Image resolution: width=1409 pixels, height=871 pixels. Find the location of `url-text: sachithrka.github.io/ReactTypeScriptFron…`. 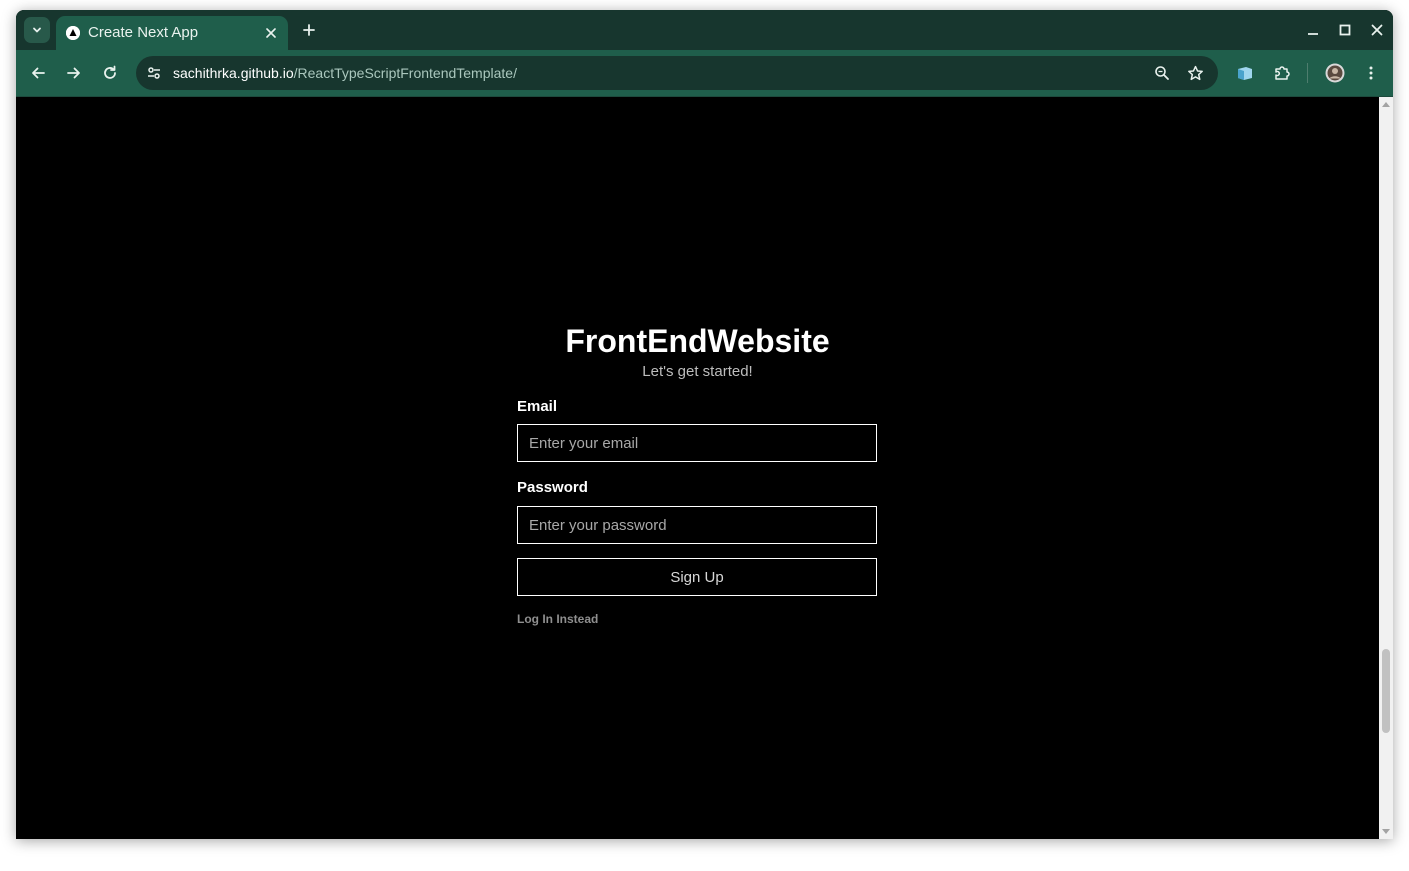

url-text: sachithrka.github.io/ReactTypeScriptFron… is located at coordinates (345, 73).